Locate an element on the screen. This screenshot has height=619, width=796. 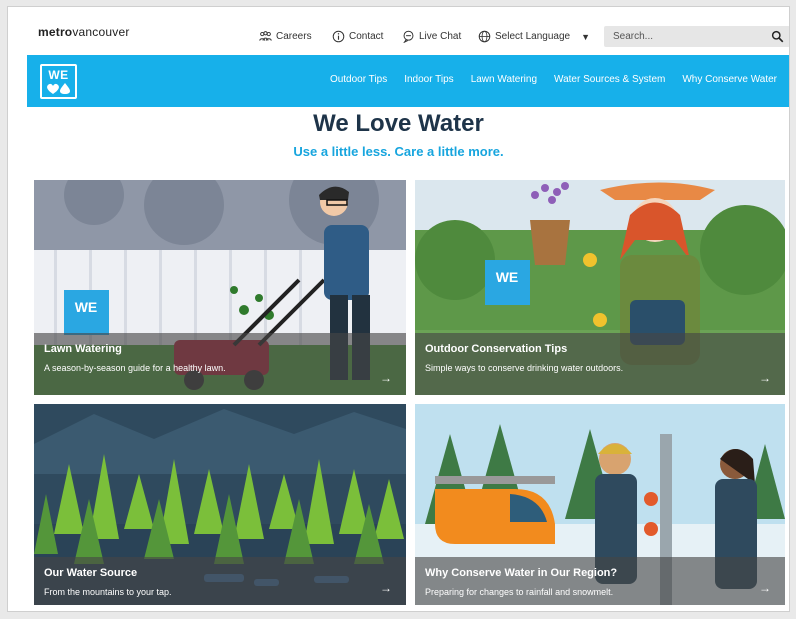
card-title: Lawn Watering is located at coordinates (83, 349).